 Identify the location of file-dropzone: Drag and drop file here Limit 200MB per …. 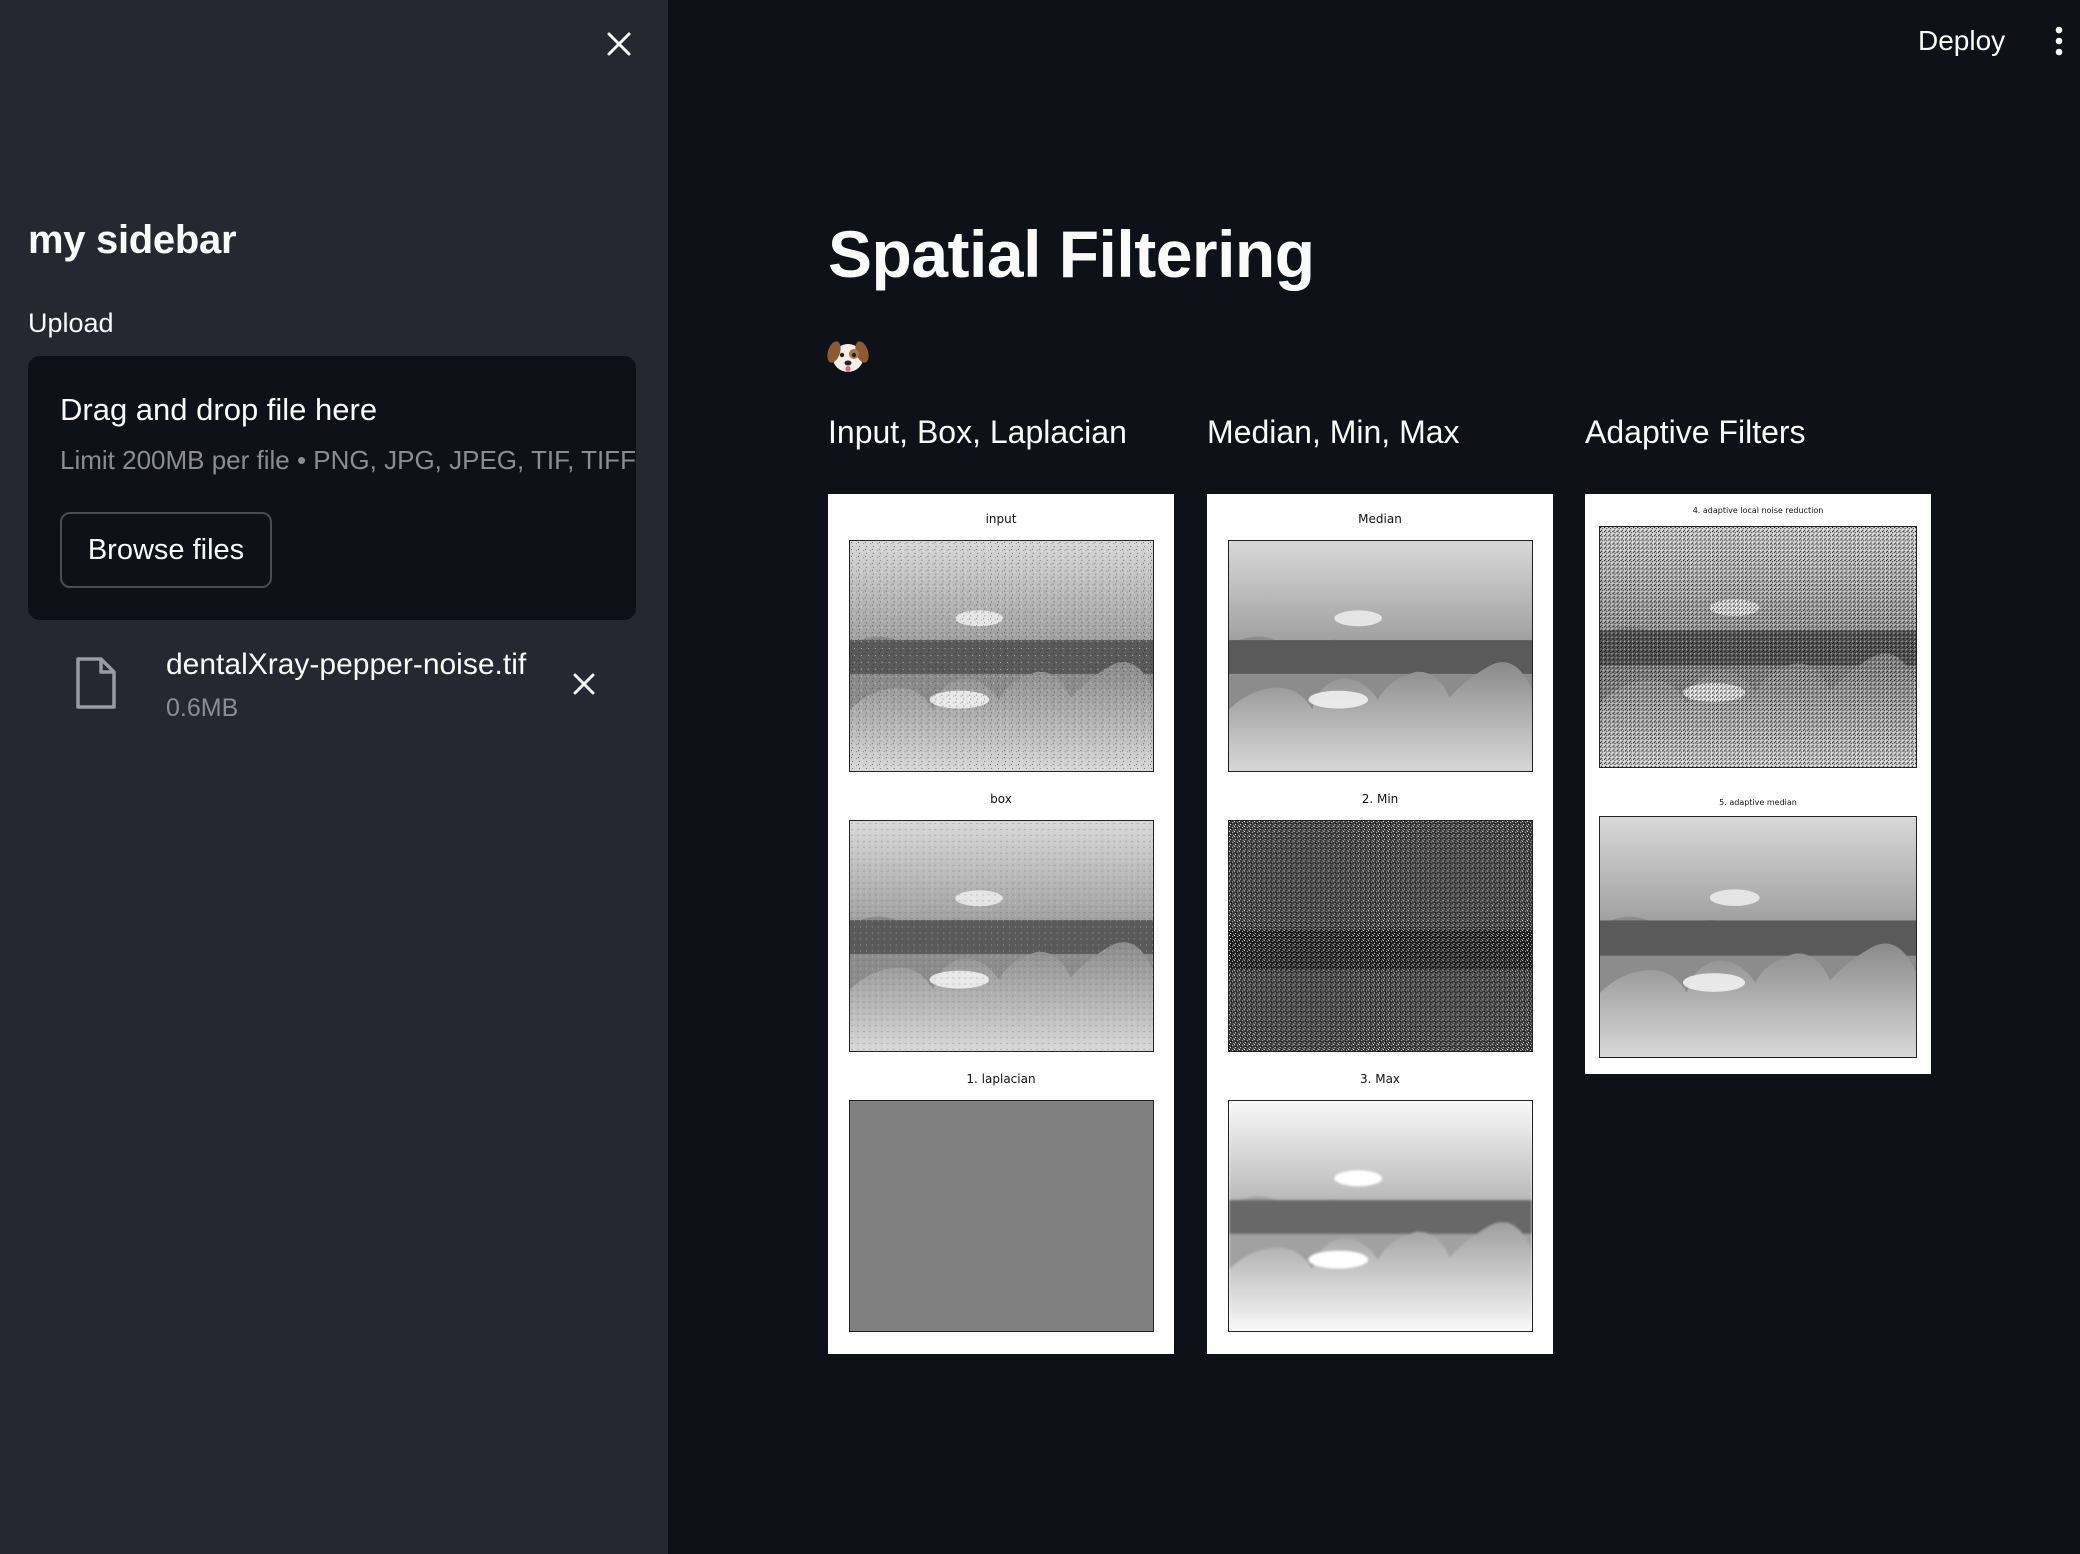
(332, 488).